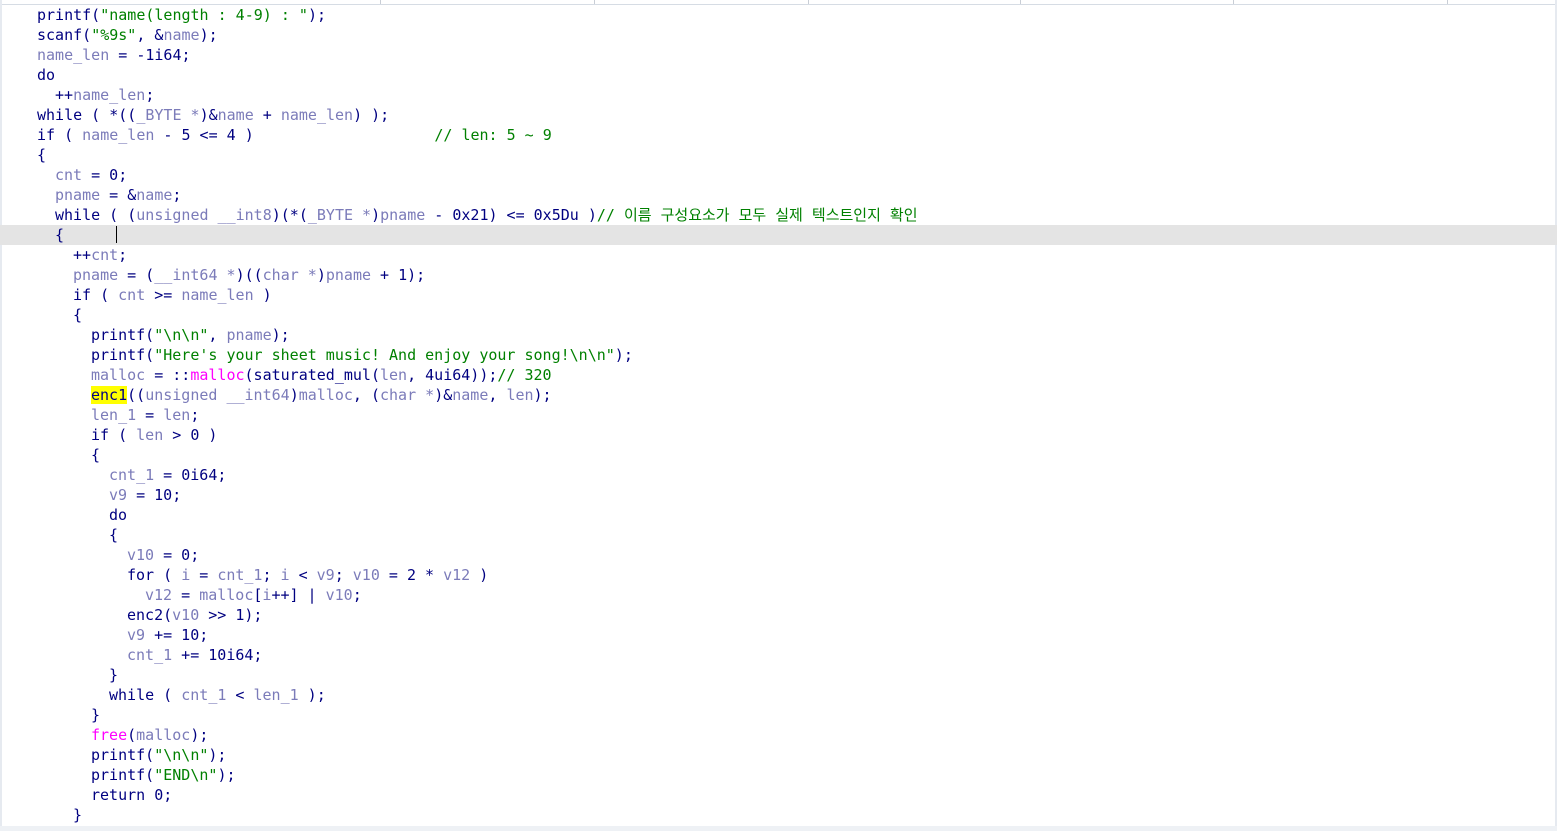 This screenshot has width=1557, height=831. I want to click on code-line: cnt_1 += 10i64;, so click(778, 655).